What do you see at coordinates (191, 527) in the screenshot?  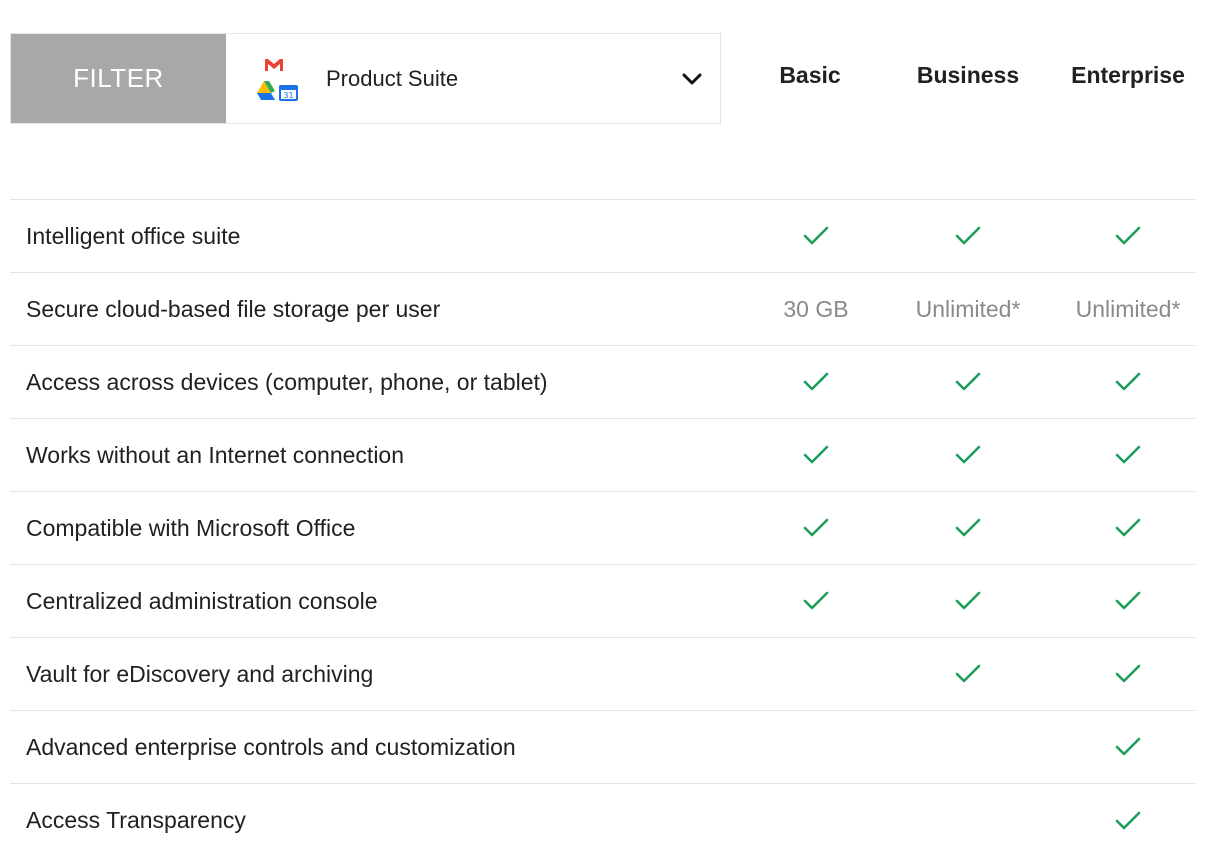 I see `feature-name: Compatible with Microsoft Office` at bounding box center [191, 527].